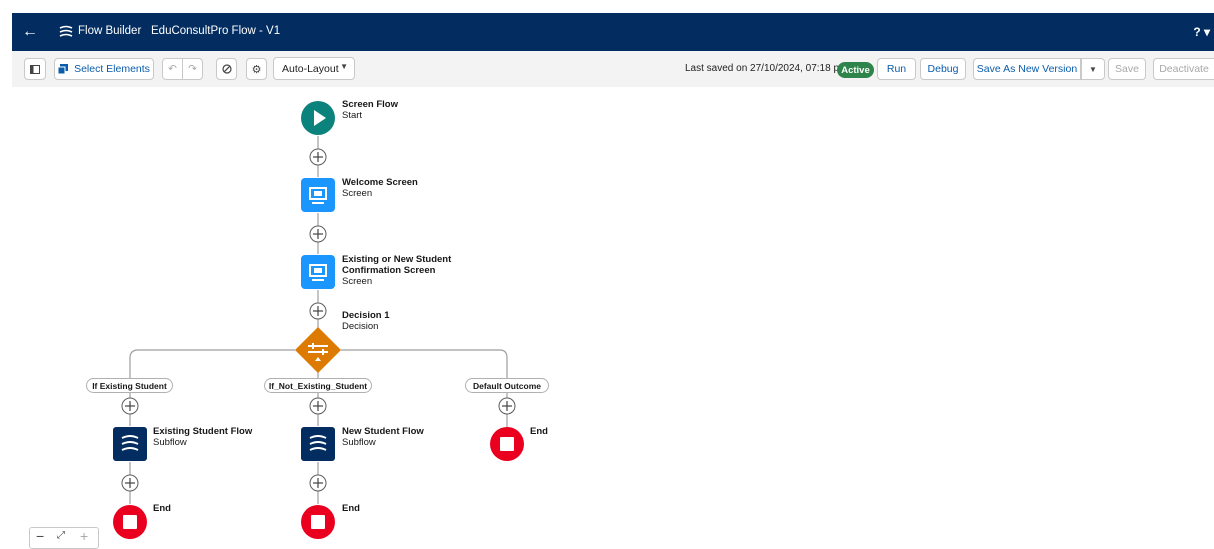  I want to click on outcome-pill: If Existing Student, so click(129, 385).